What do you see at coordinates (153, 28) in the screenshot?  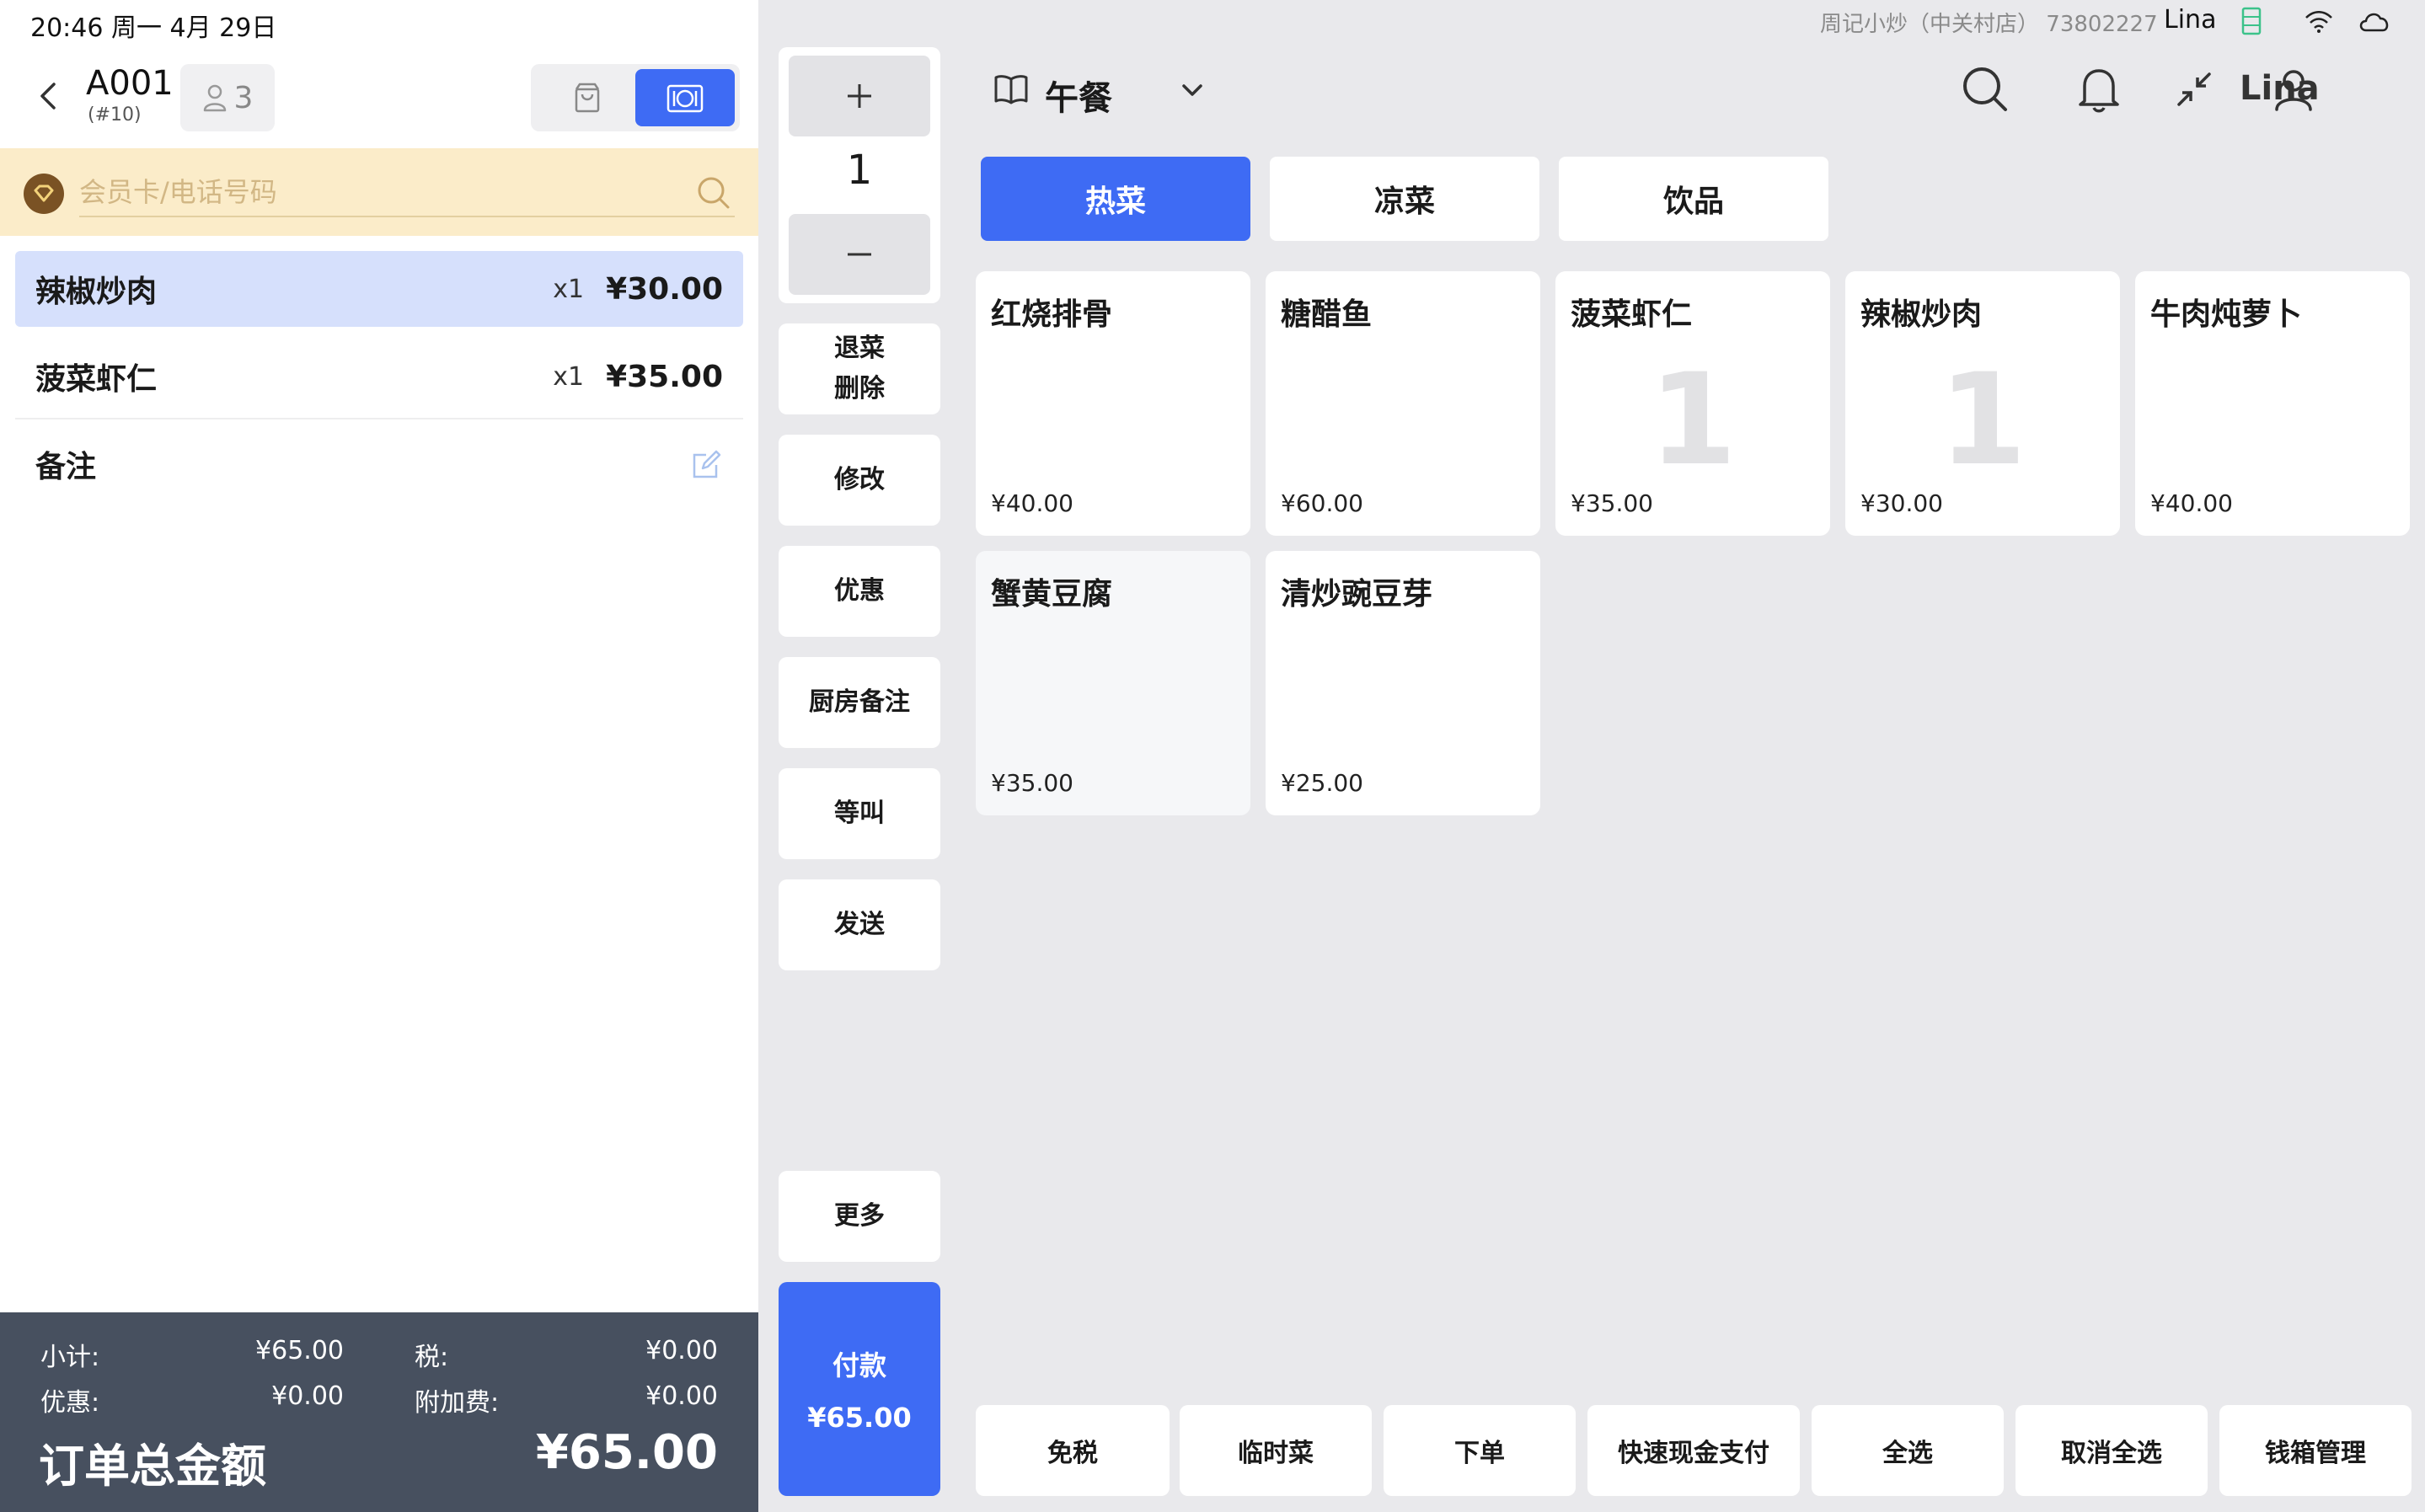 I see `status-datetime: 20:46 周一 4月 29日` at bounding box center [153, 28].